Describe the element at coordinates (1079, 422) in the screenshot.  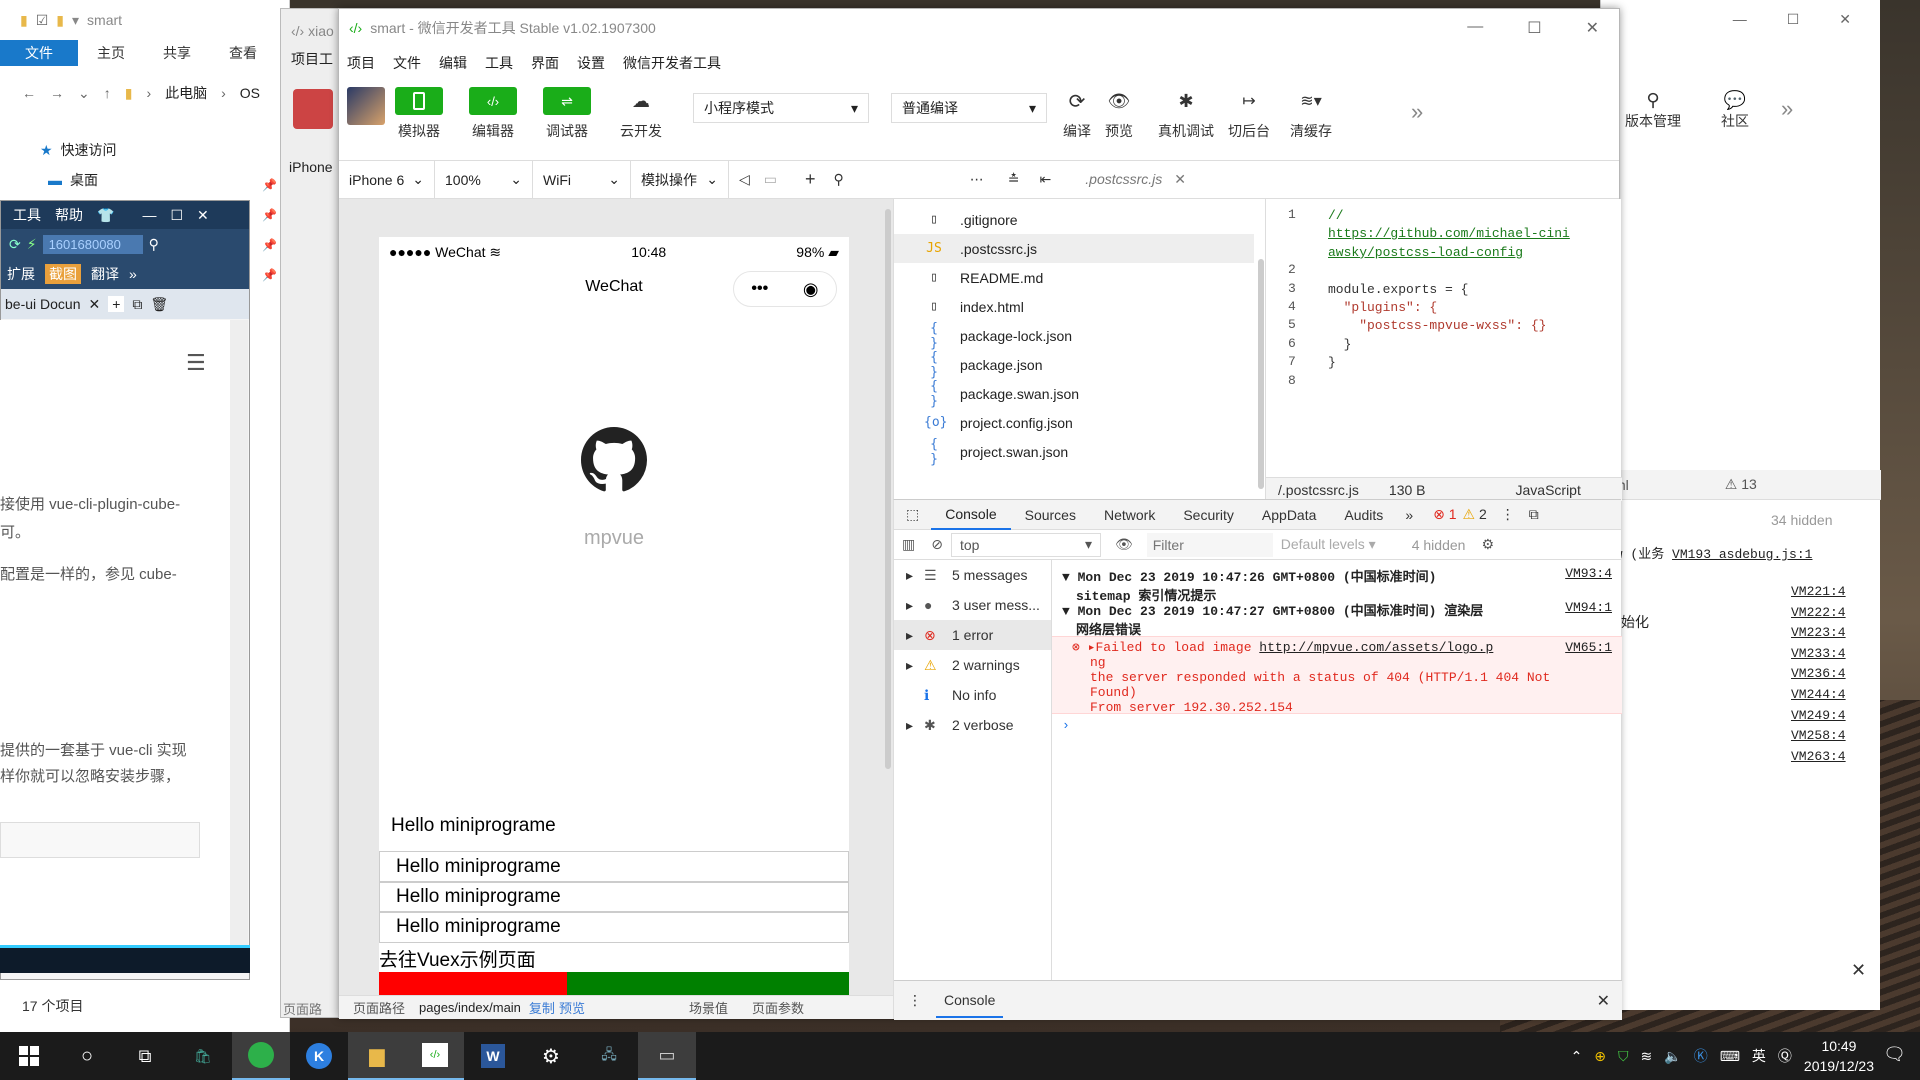
I see `file-item: {o} project.config.json` at that location.